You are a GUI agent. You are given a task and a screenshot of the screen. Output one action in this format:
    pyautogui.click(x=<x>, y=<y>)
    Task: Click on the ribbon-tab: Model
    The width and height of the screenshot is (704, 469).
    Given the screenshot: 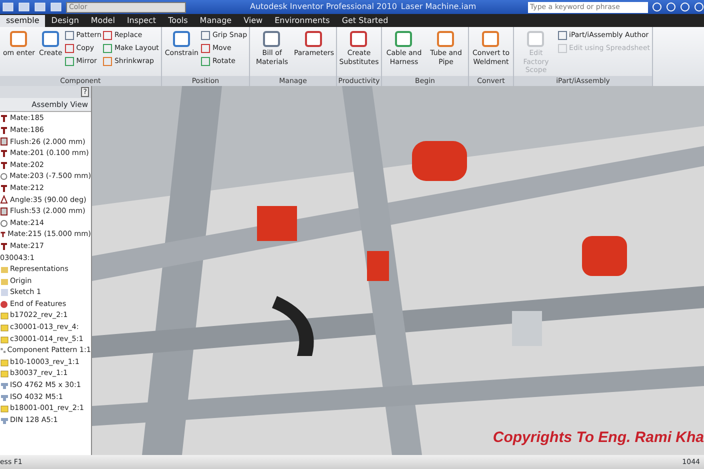 What is the action you would take?
    pyautogui.click(x=102, y=21)
    